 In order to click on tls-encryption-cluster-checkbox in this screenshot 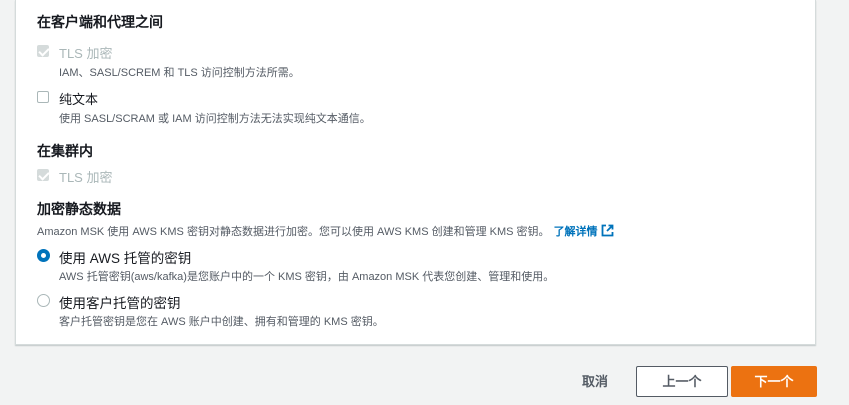, I will do `click(43, 175)`.